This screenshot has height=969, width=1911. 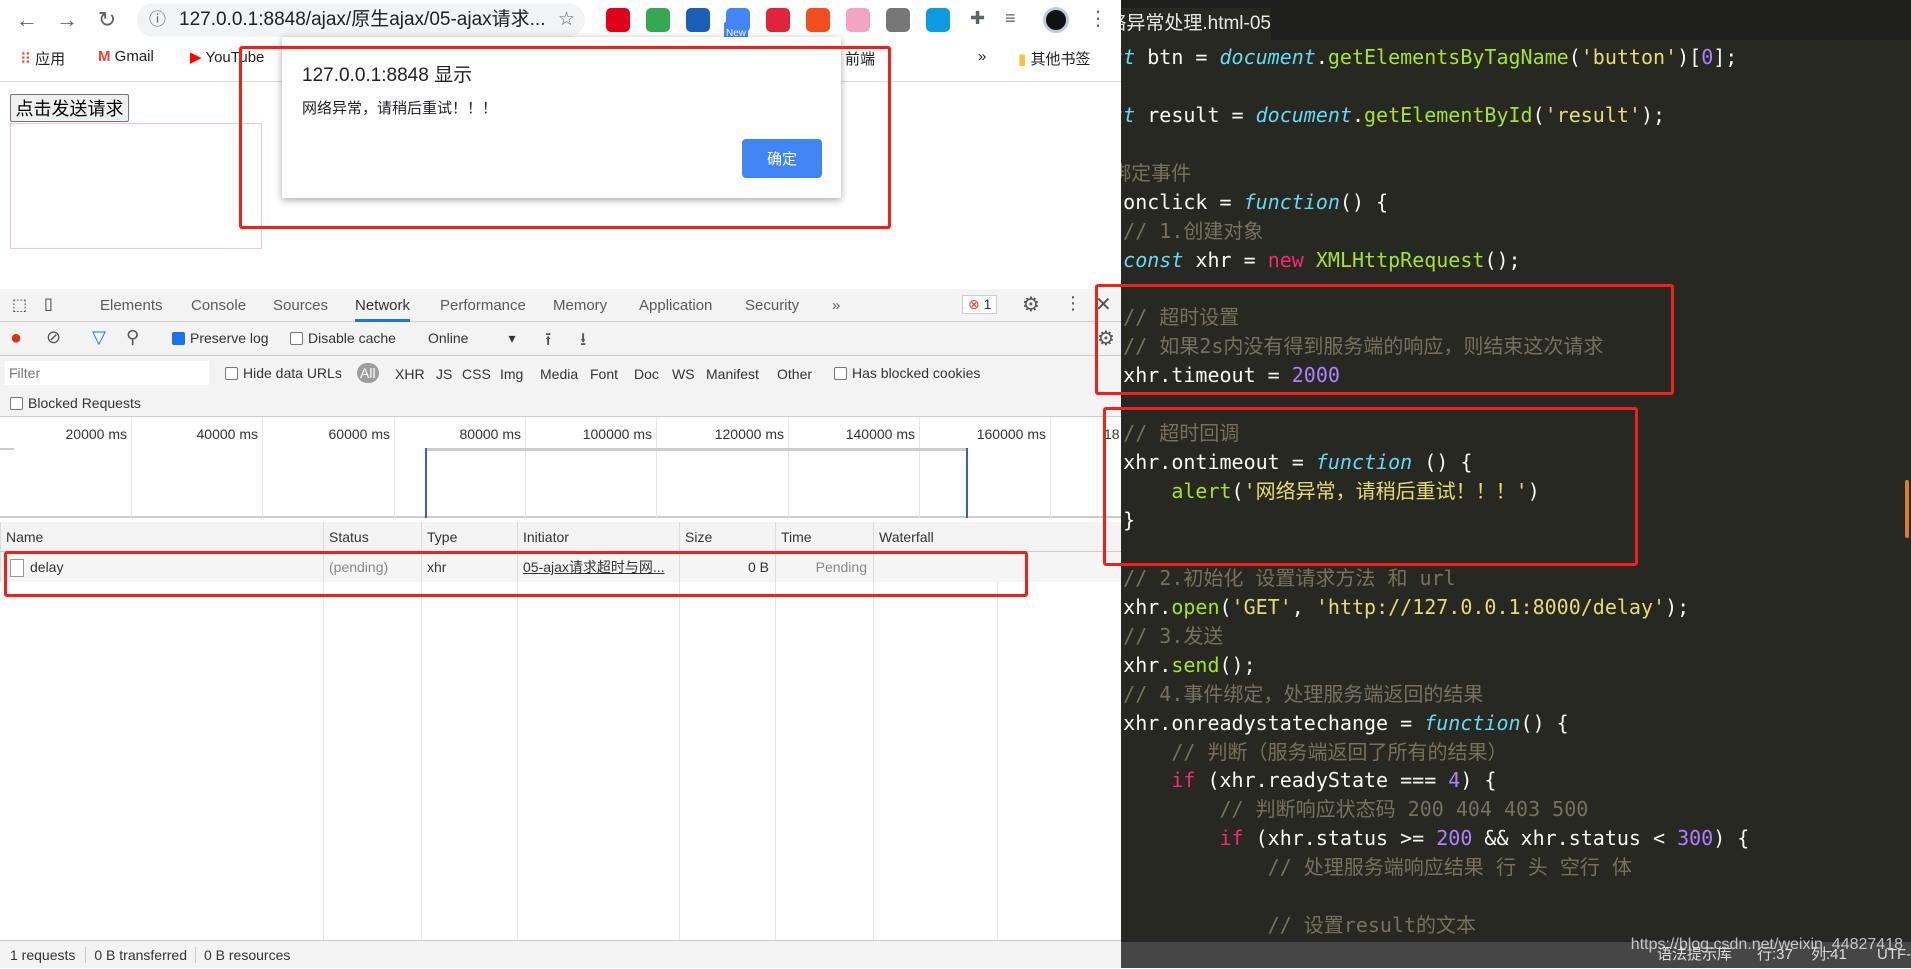 What do you see at coordinates (1516, 173) in the screenshot?
I see `code-line: // 绑定事件` at bounding box center [1516, 173].